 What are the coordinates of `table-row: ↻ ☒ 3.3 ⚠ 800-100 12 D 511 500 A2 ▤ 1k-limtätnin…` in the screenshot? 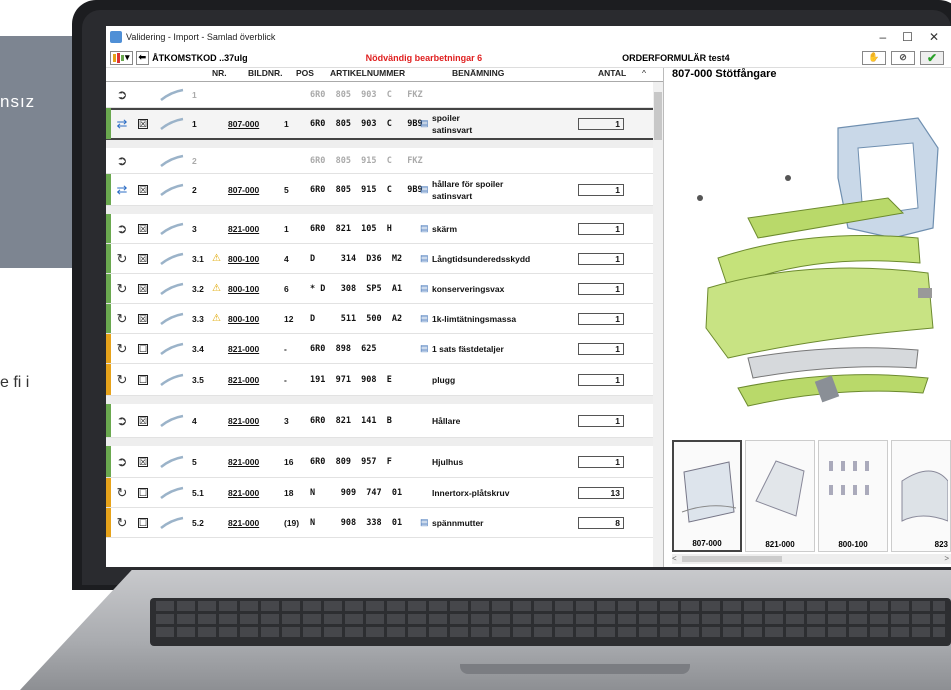 It's located at (384, 319).